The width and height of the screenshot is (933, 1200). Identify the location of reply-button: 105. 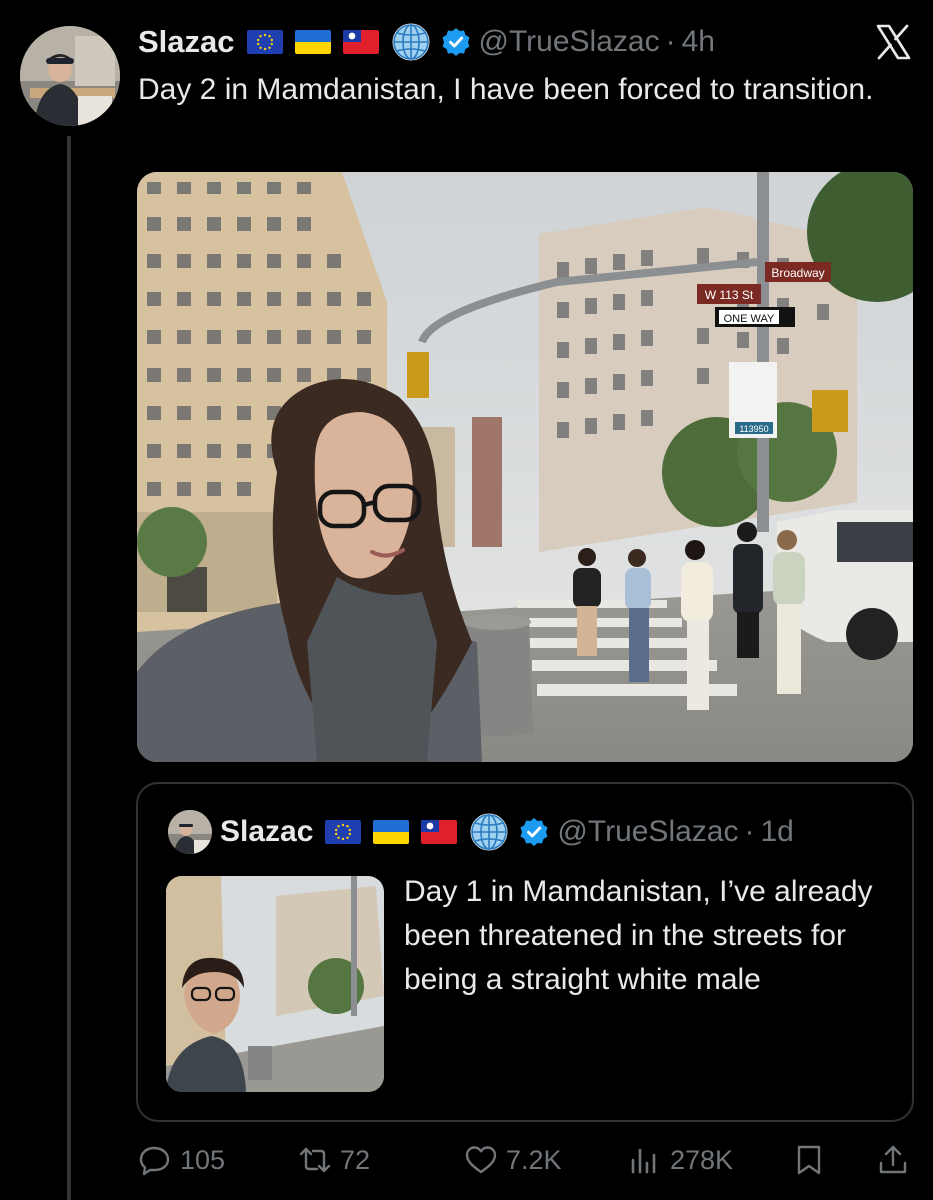
(181, 1160).